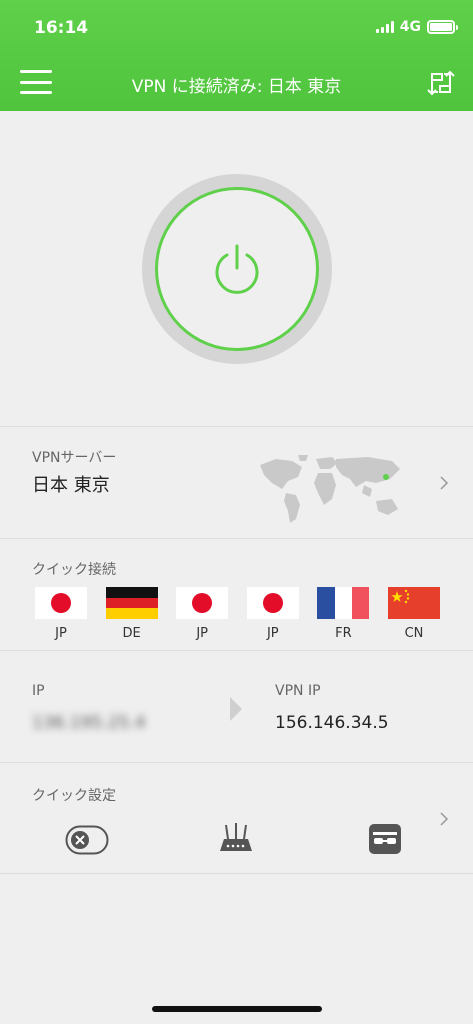 The width and height of the screenshot is (473, 1024). I want to click on power-button, so click(237, 269).